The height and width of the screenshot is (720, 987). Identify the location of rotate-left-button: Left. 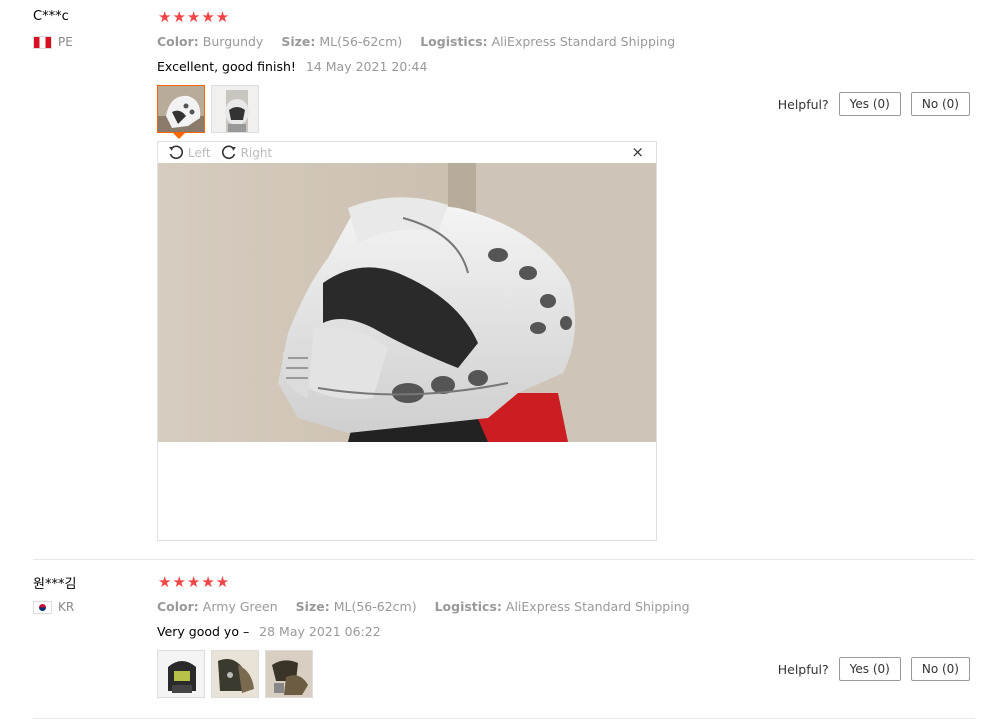
(189, 153).